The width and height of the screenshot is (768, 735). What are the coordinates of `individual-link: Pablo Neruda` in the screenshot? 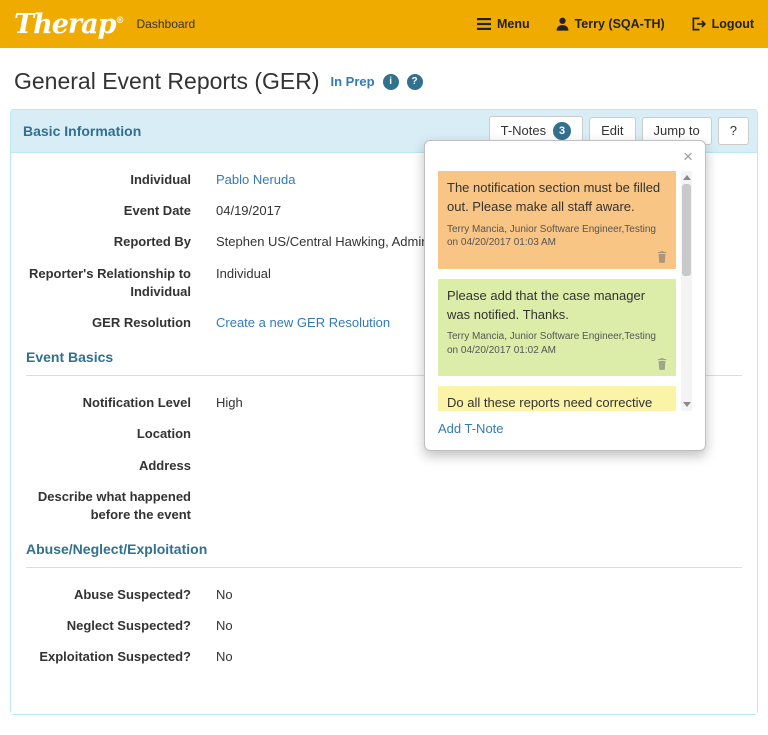 It's located at (256, 180).